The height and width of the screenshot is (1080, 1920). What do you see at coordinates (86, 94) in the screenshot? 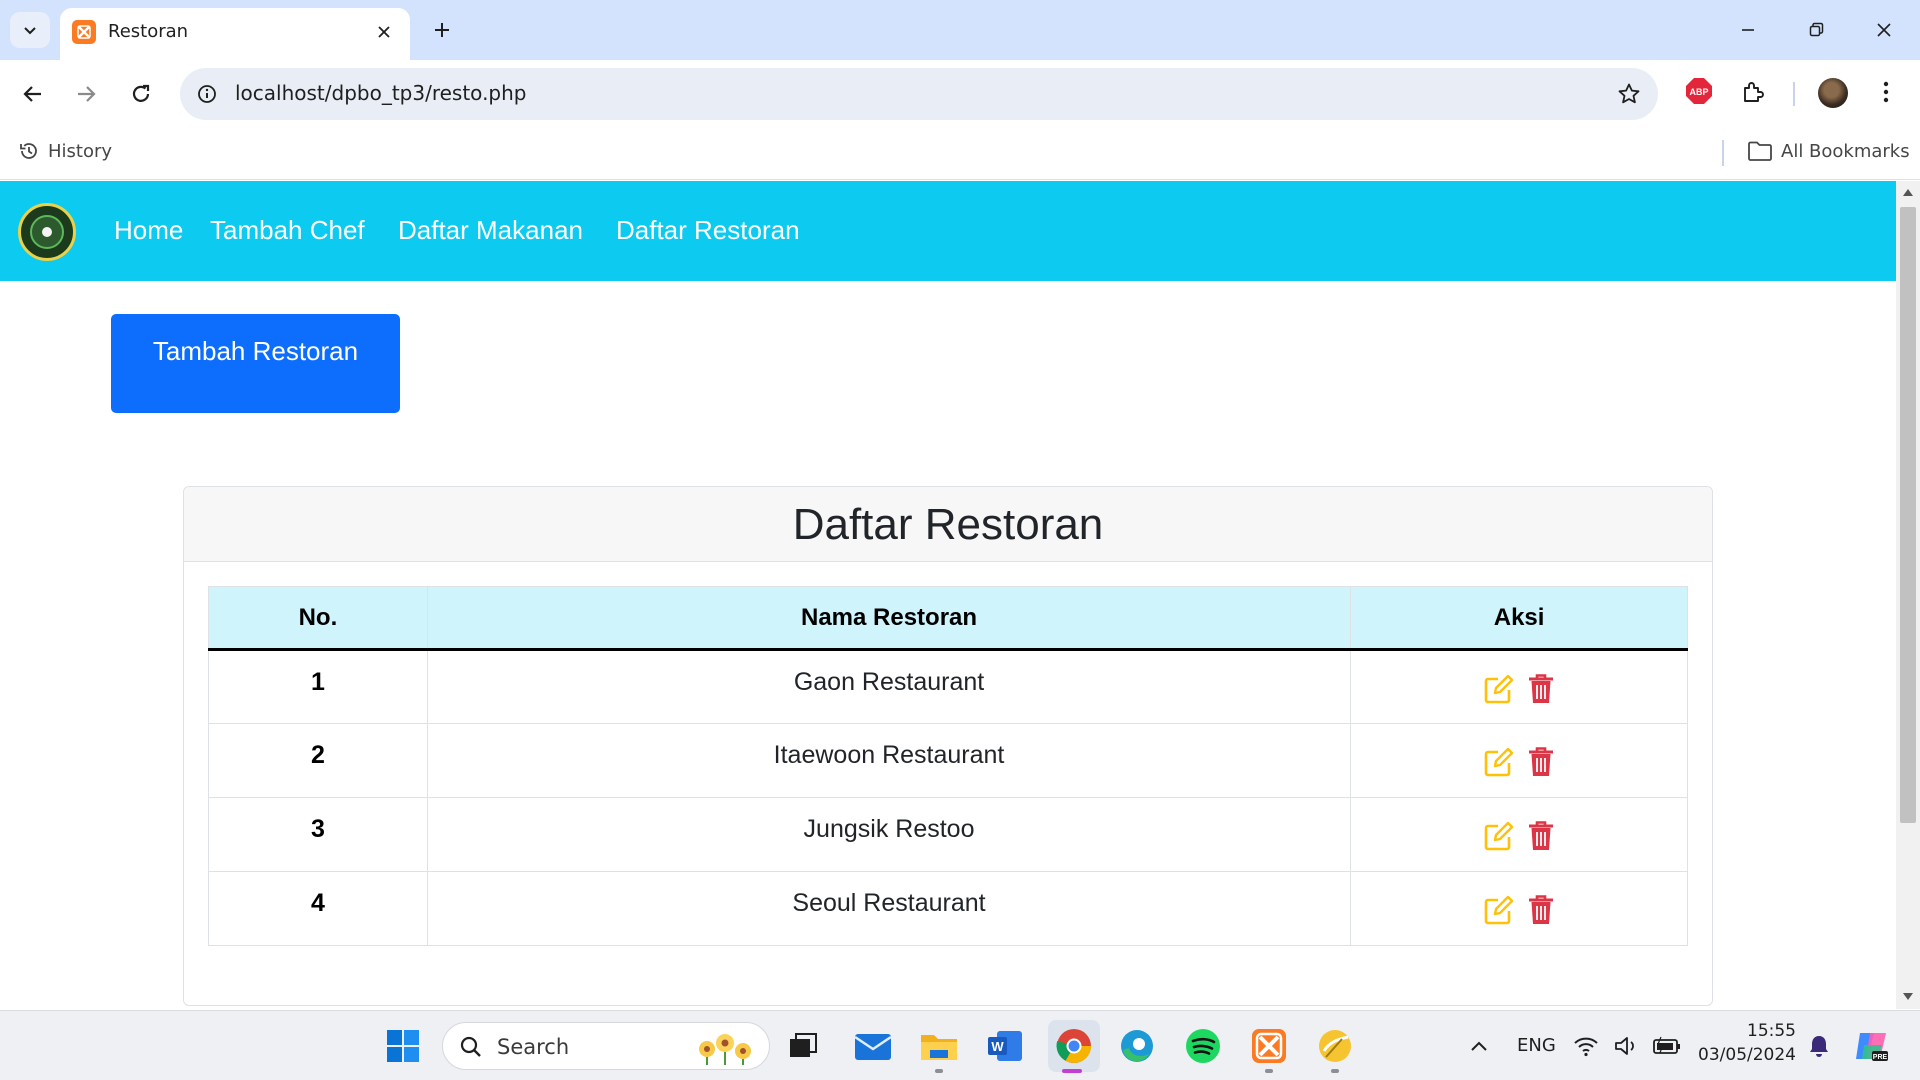
I see `forward-button` at bounding box center [86, 94].